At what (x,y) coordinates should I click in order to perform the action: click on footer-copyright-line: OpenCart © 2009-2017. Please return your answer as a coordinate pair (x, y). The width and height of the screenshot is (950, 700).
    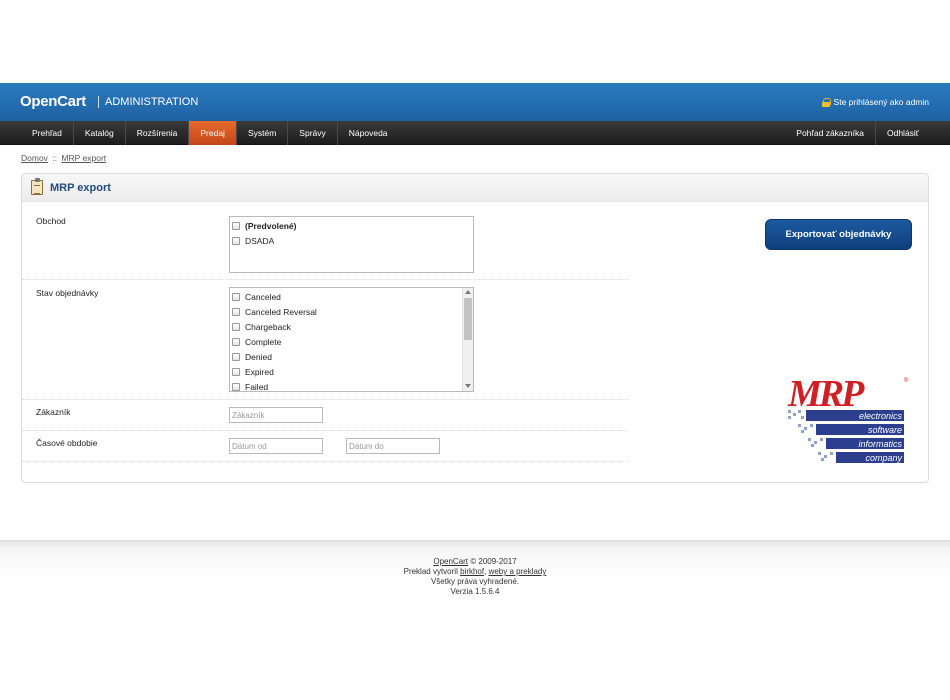
    Looking at the image, I should click on (475, 562).